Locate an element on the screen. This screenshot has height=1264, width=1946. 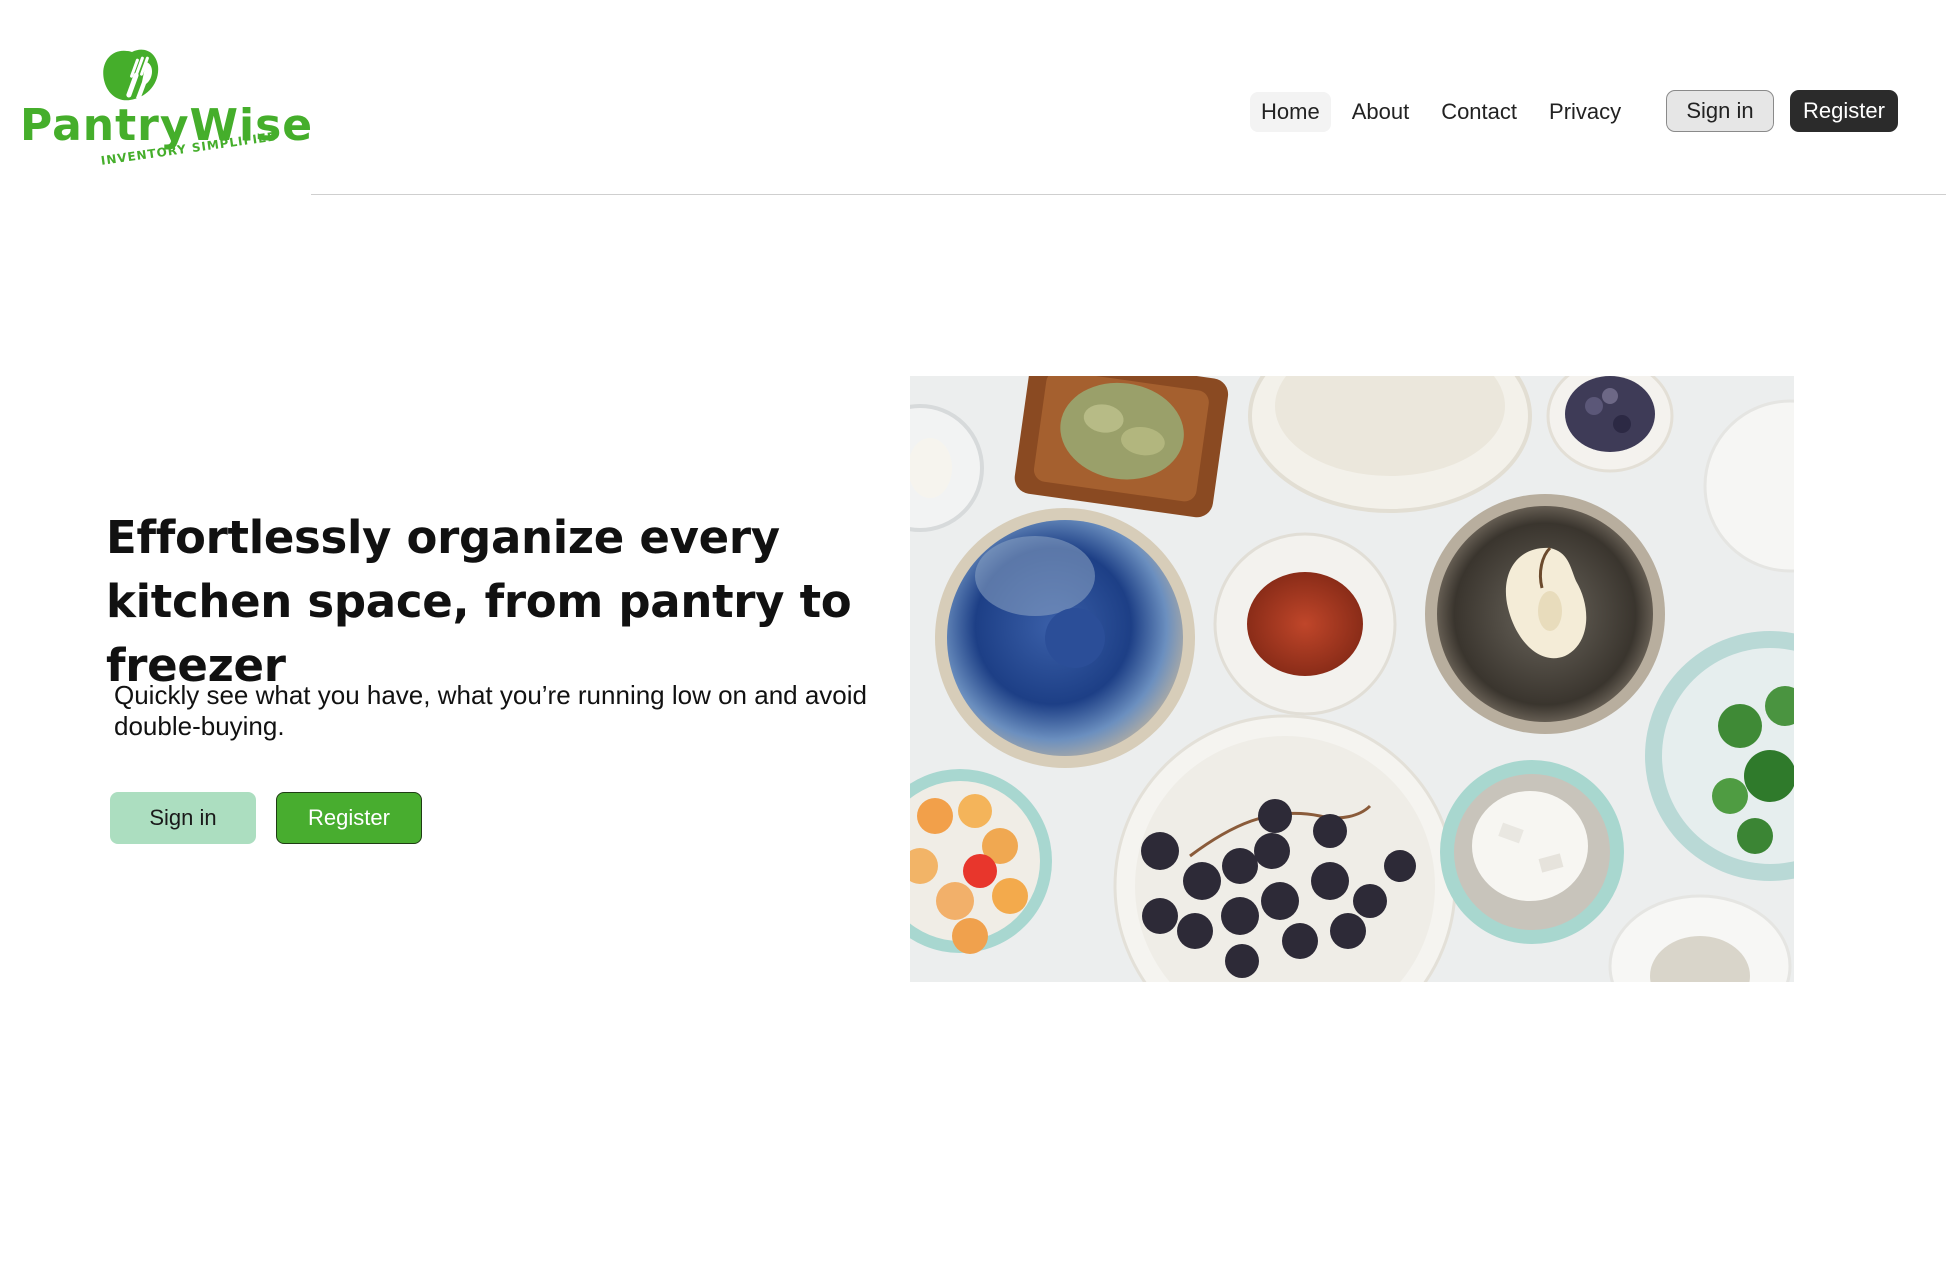
nav-link-home: Home is located at coordinates (1290, 112).